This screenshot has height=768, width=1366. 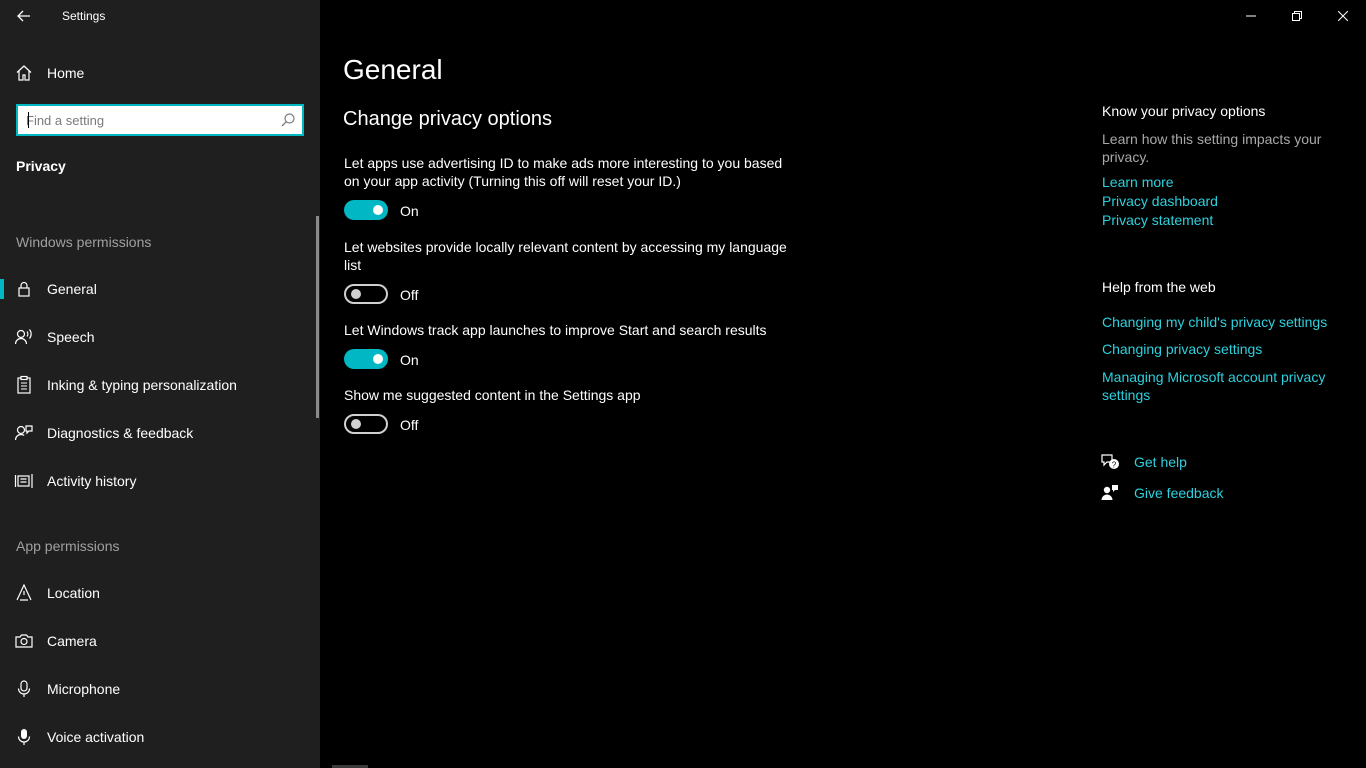 I want to click on sidebar-item-label: Activity history, so click(x=92, y=481).